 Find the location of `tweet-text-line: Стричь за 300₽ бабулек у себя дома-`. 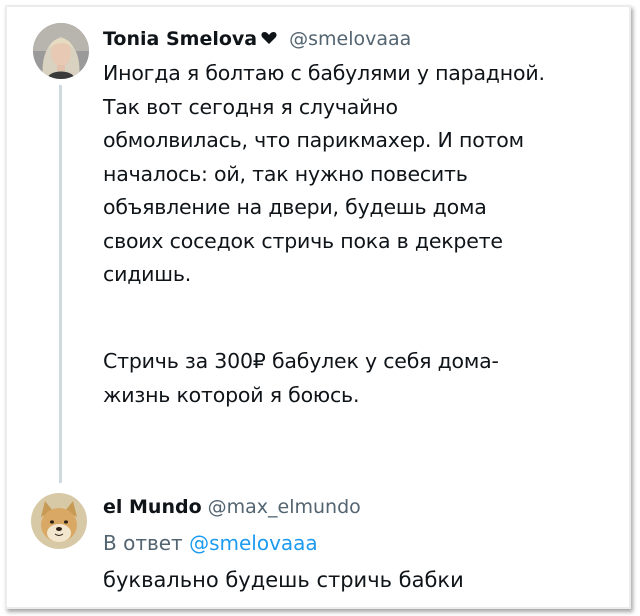

tweet-text-line: Стричь за 300₽ бабулек у себя дома- is located at coordinates (301, 361).